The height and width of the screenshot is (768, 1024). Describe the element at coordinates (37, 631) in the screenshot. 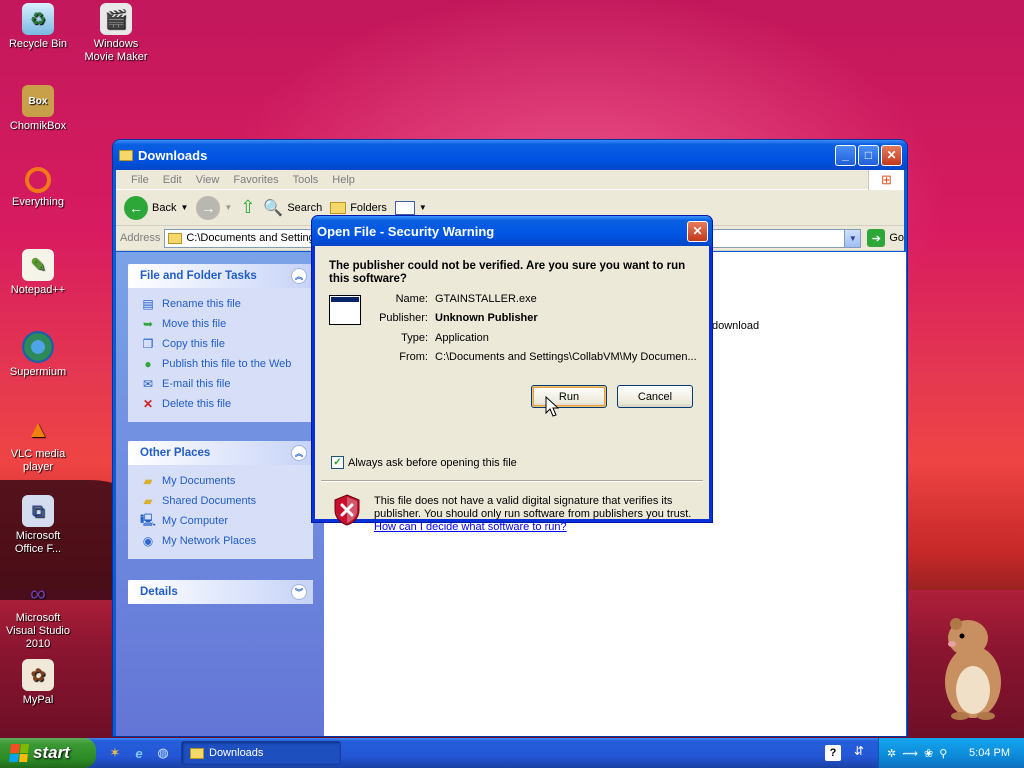

I see `desktop-icon-label: Microsoft Visual Studio 2010` at that location.